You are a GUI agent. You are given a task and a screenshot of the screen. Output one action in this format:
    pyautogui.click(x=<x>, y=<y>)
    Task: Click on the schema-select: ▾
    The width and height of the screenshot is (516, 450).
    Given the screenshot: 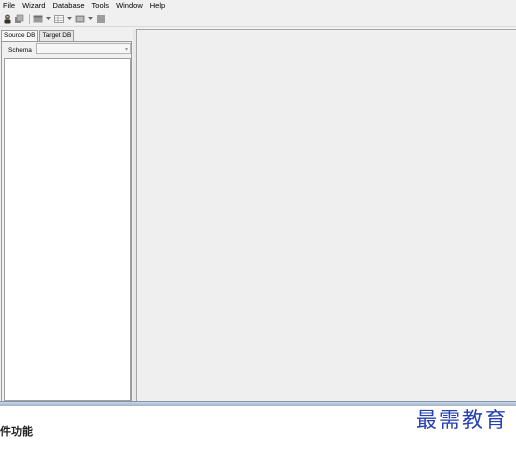 What is the action you would take?
    pyautogui.click(x=83, y=48)
    